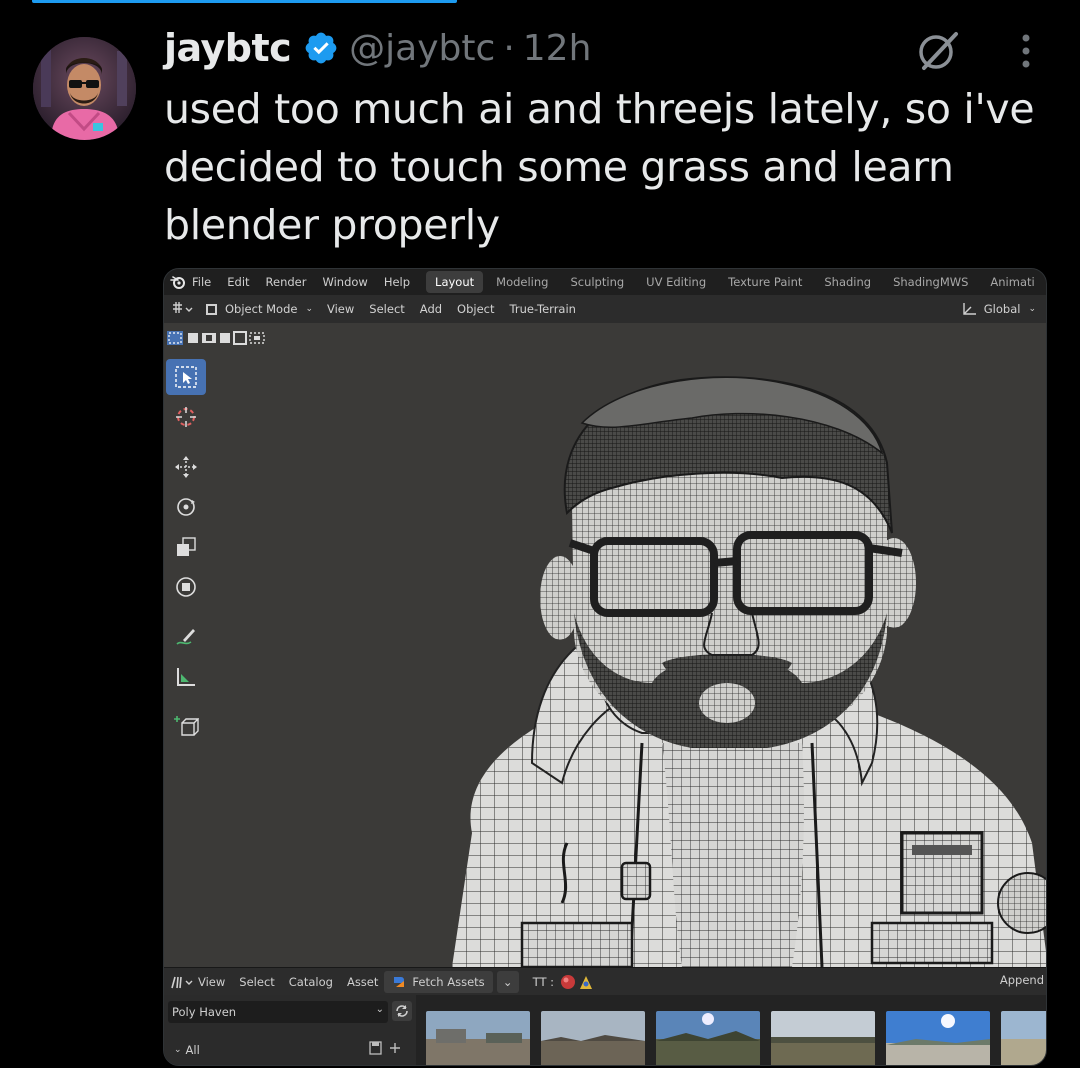 The width and height of the screenshot is (1080, 1068). What do you see at coordinates (969, 309) in the screenshot?
I see `transform-orientation-icon` at bounding box center [969, 309].